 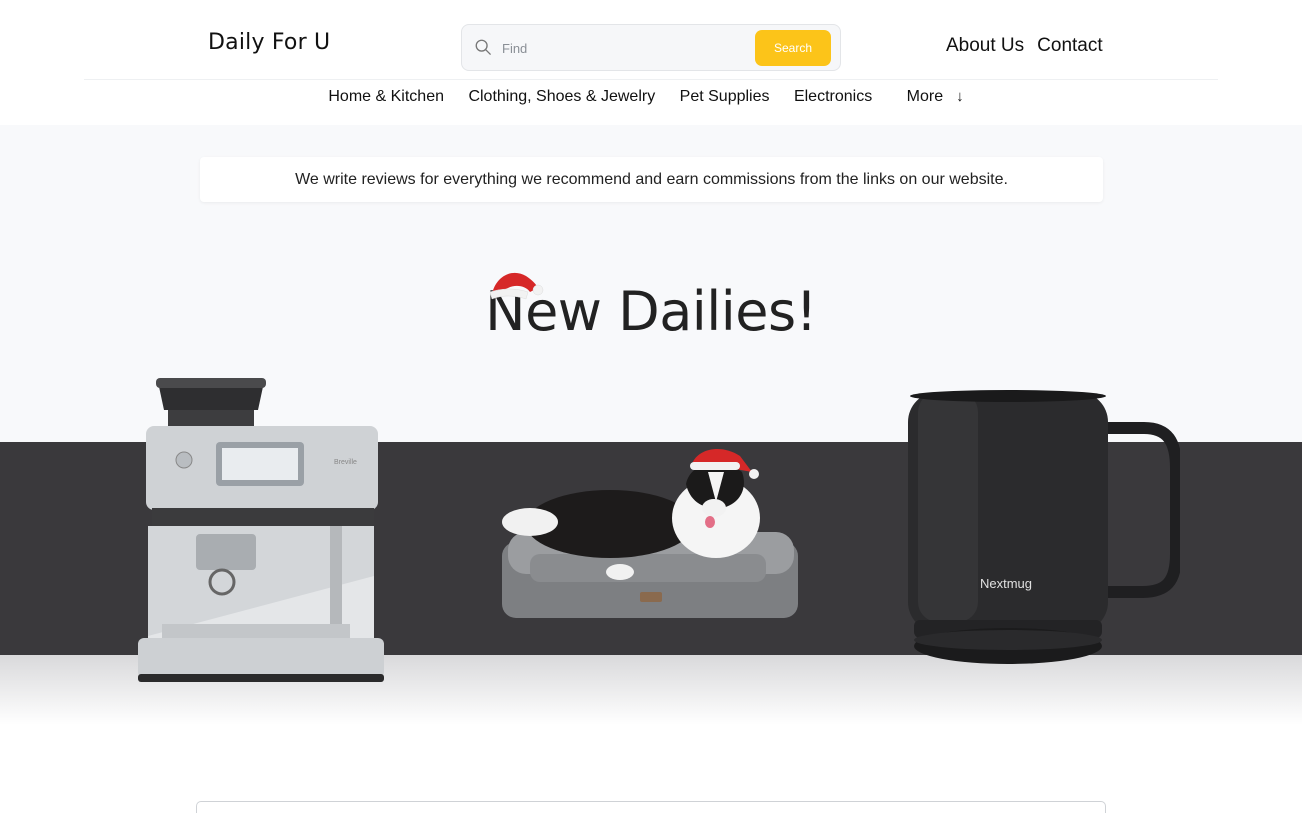 What do you see at coordinates (386, 97) in the screenshot?
I see `category-home-kitchen: Home & Kitchen` at bounding box center [386, 97].